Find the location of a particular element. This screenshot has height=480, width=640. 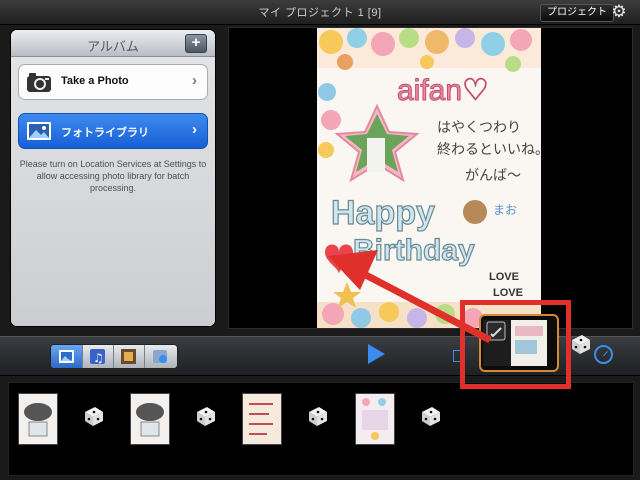

tab-settings is located at coordinates (159, 356).